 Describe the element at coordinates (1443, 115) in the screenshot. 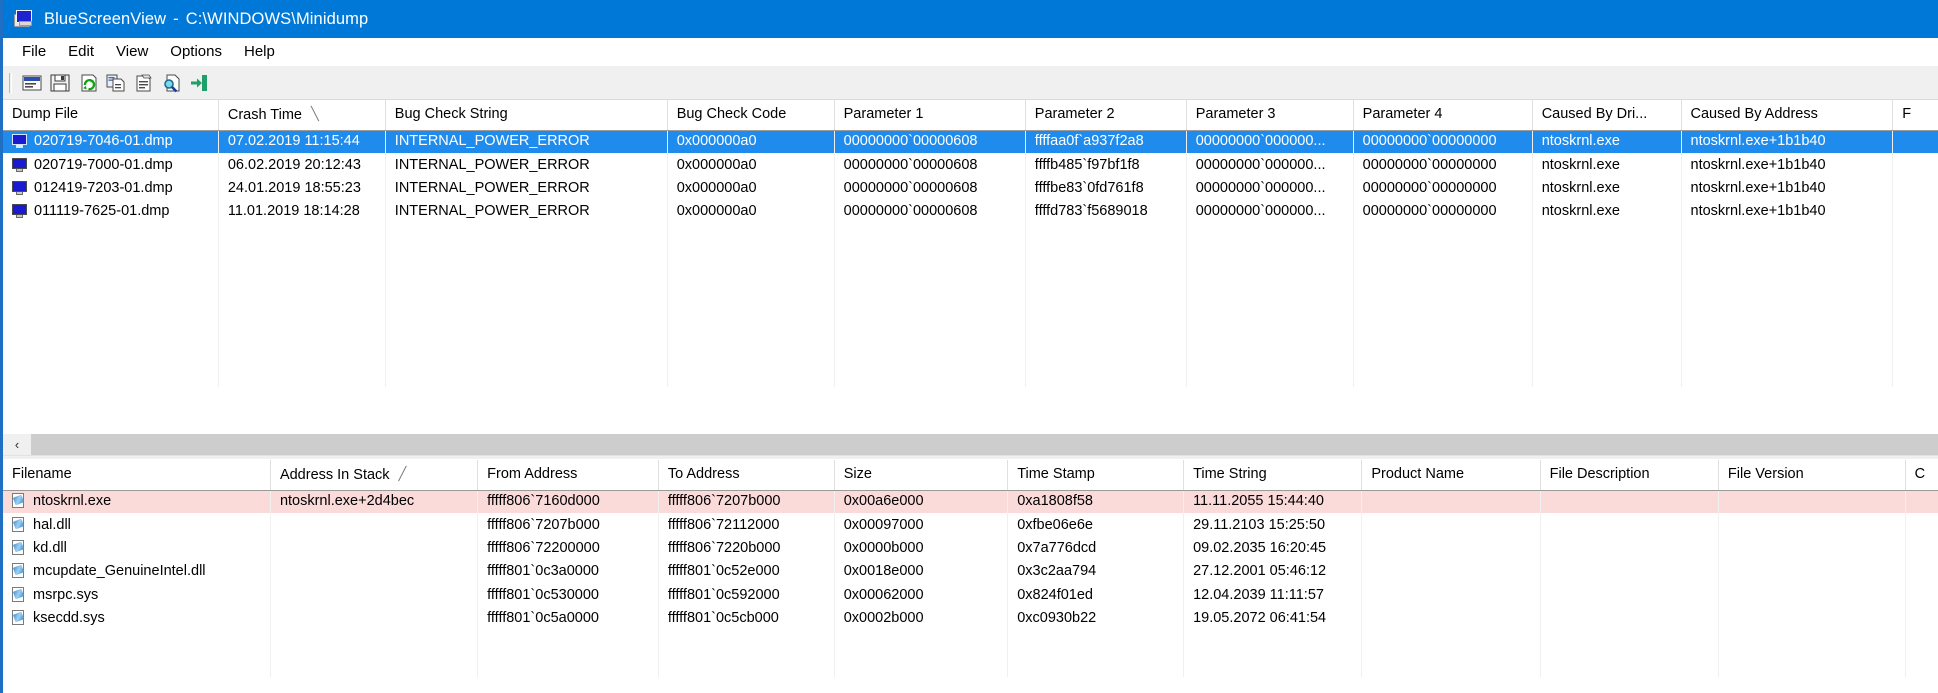

I see `column-header-parameter-4: Parameter 4` at that location.